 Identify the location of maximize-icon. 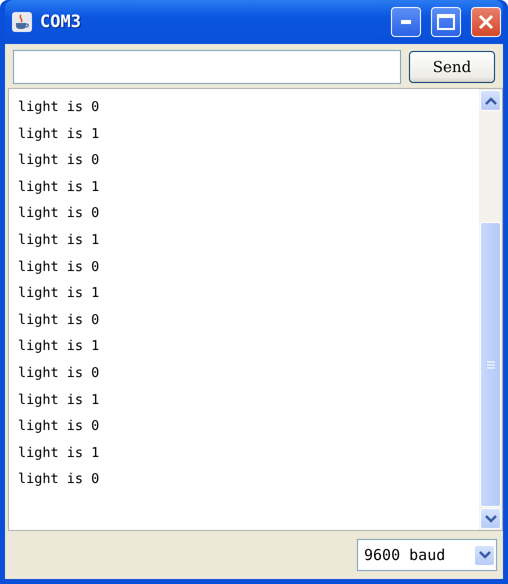
(446, 22).